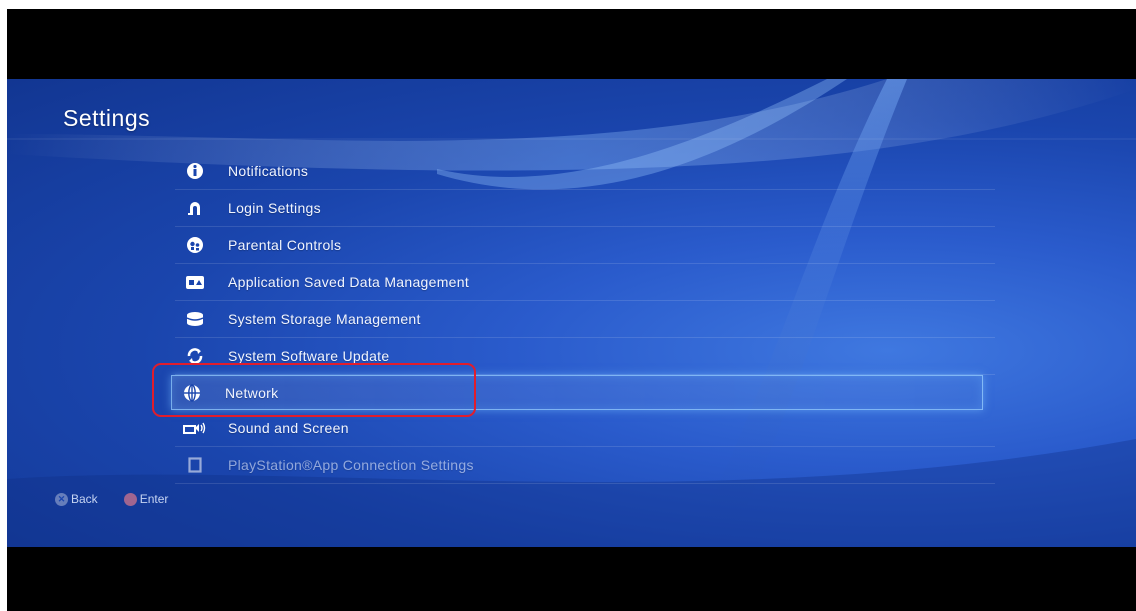  I want to click on parental-icon, so click(195, 245).